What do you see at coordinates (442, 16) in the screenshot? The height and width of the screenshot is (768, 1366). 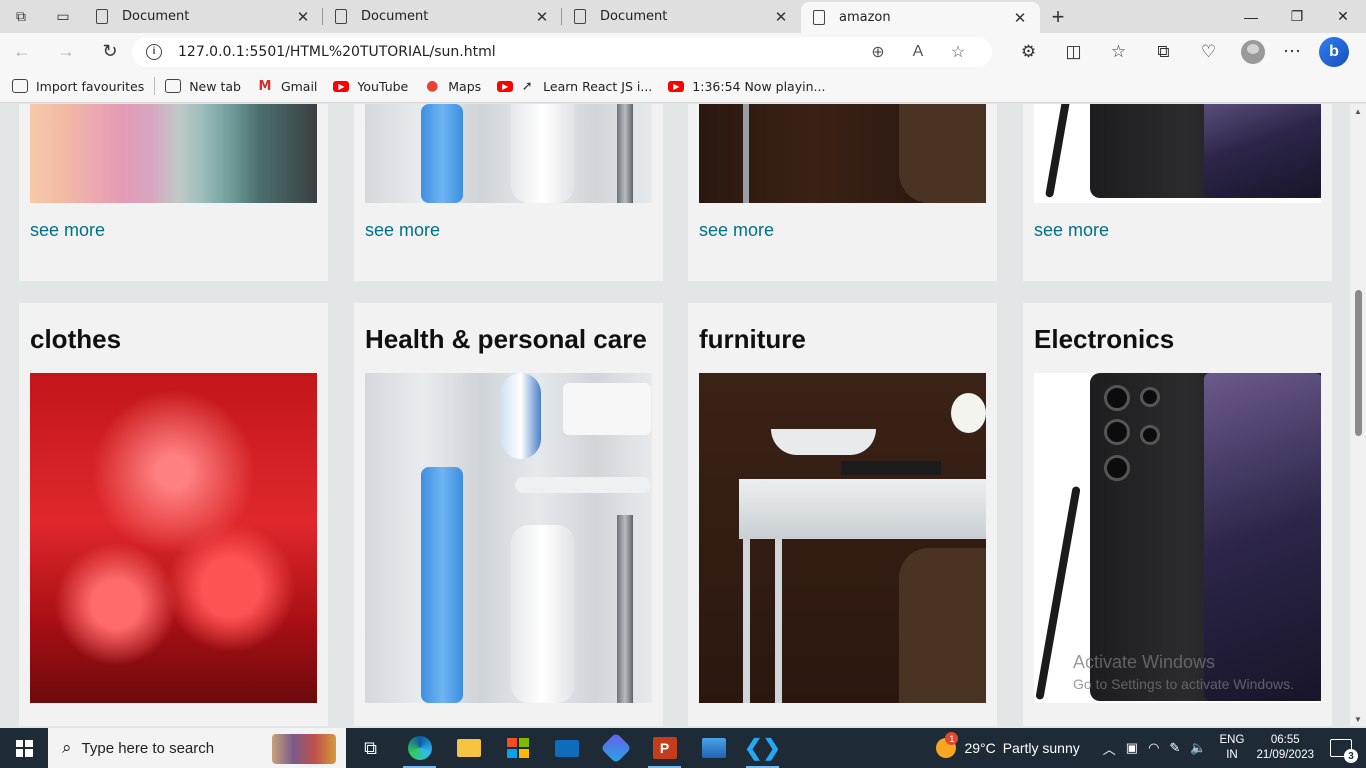 I see `tab-document-2: Document ✕` at bounding box center [442, 16].